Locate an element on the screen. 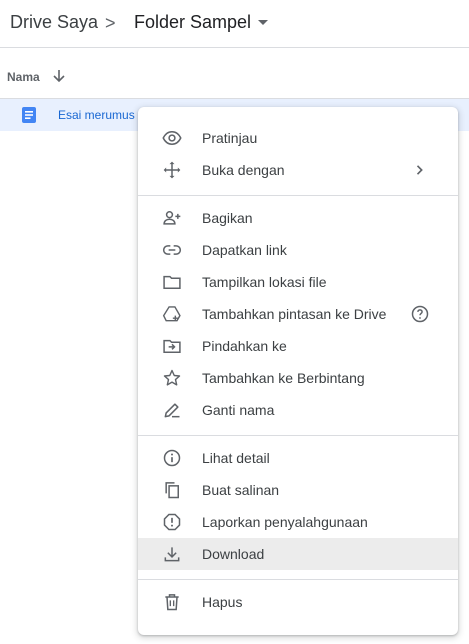 Image resolution: width=469 pixels, height=644 pixels. menu-label: Tambahkan ke Berbintang is located at coordinates (283, 378).